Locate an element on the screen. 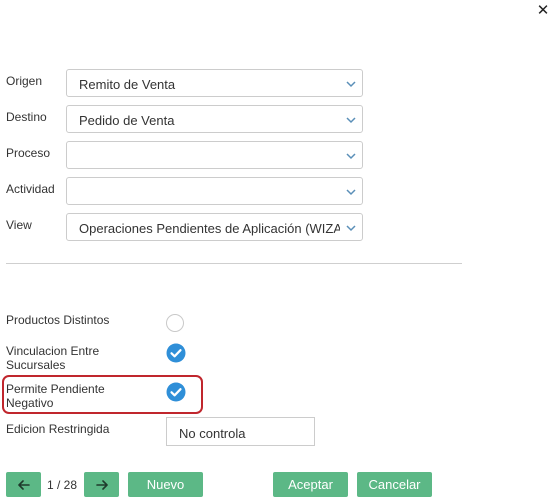  close-button: ✕ is located at coordinates (543, 10).